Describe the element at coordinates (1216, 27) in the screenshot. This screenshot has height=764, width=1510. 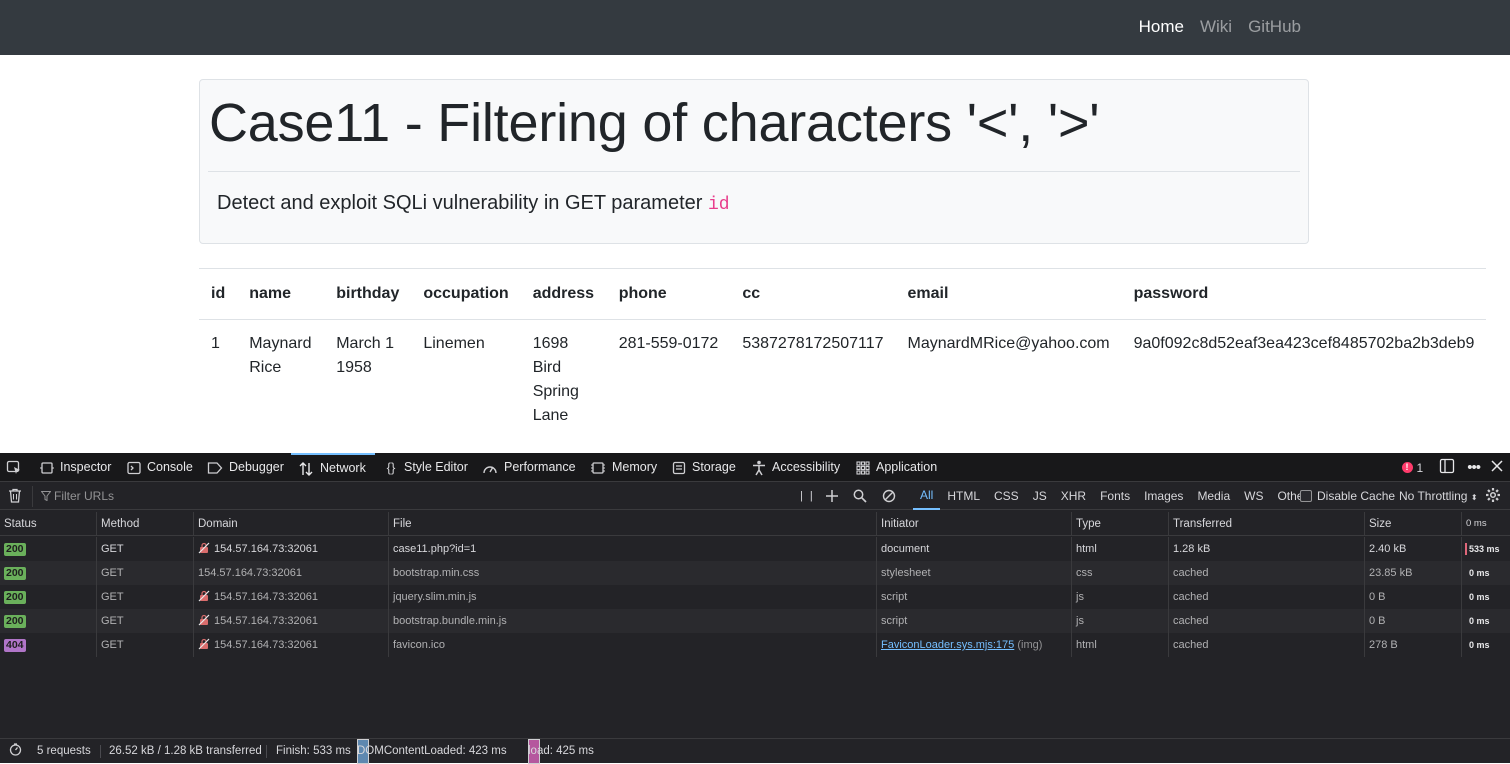
I see `nav-link-wiki: Wiki` at that location.